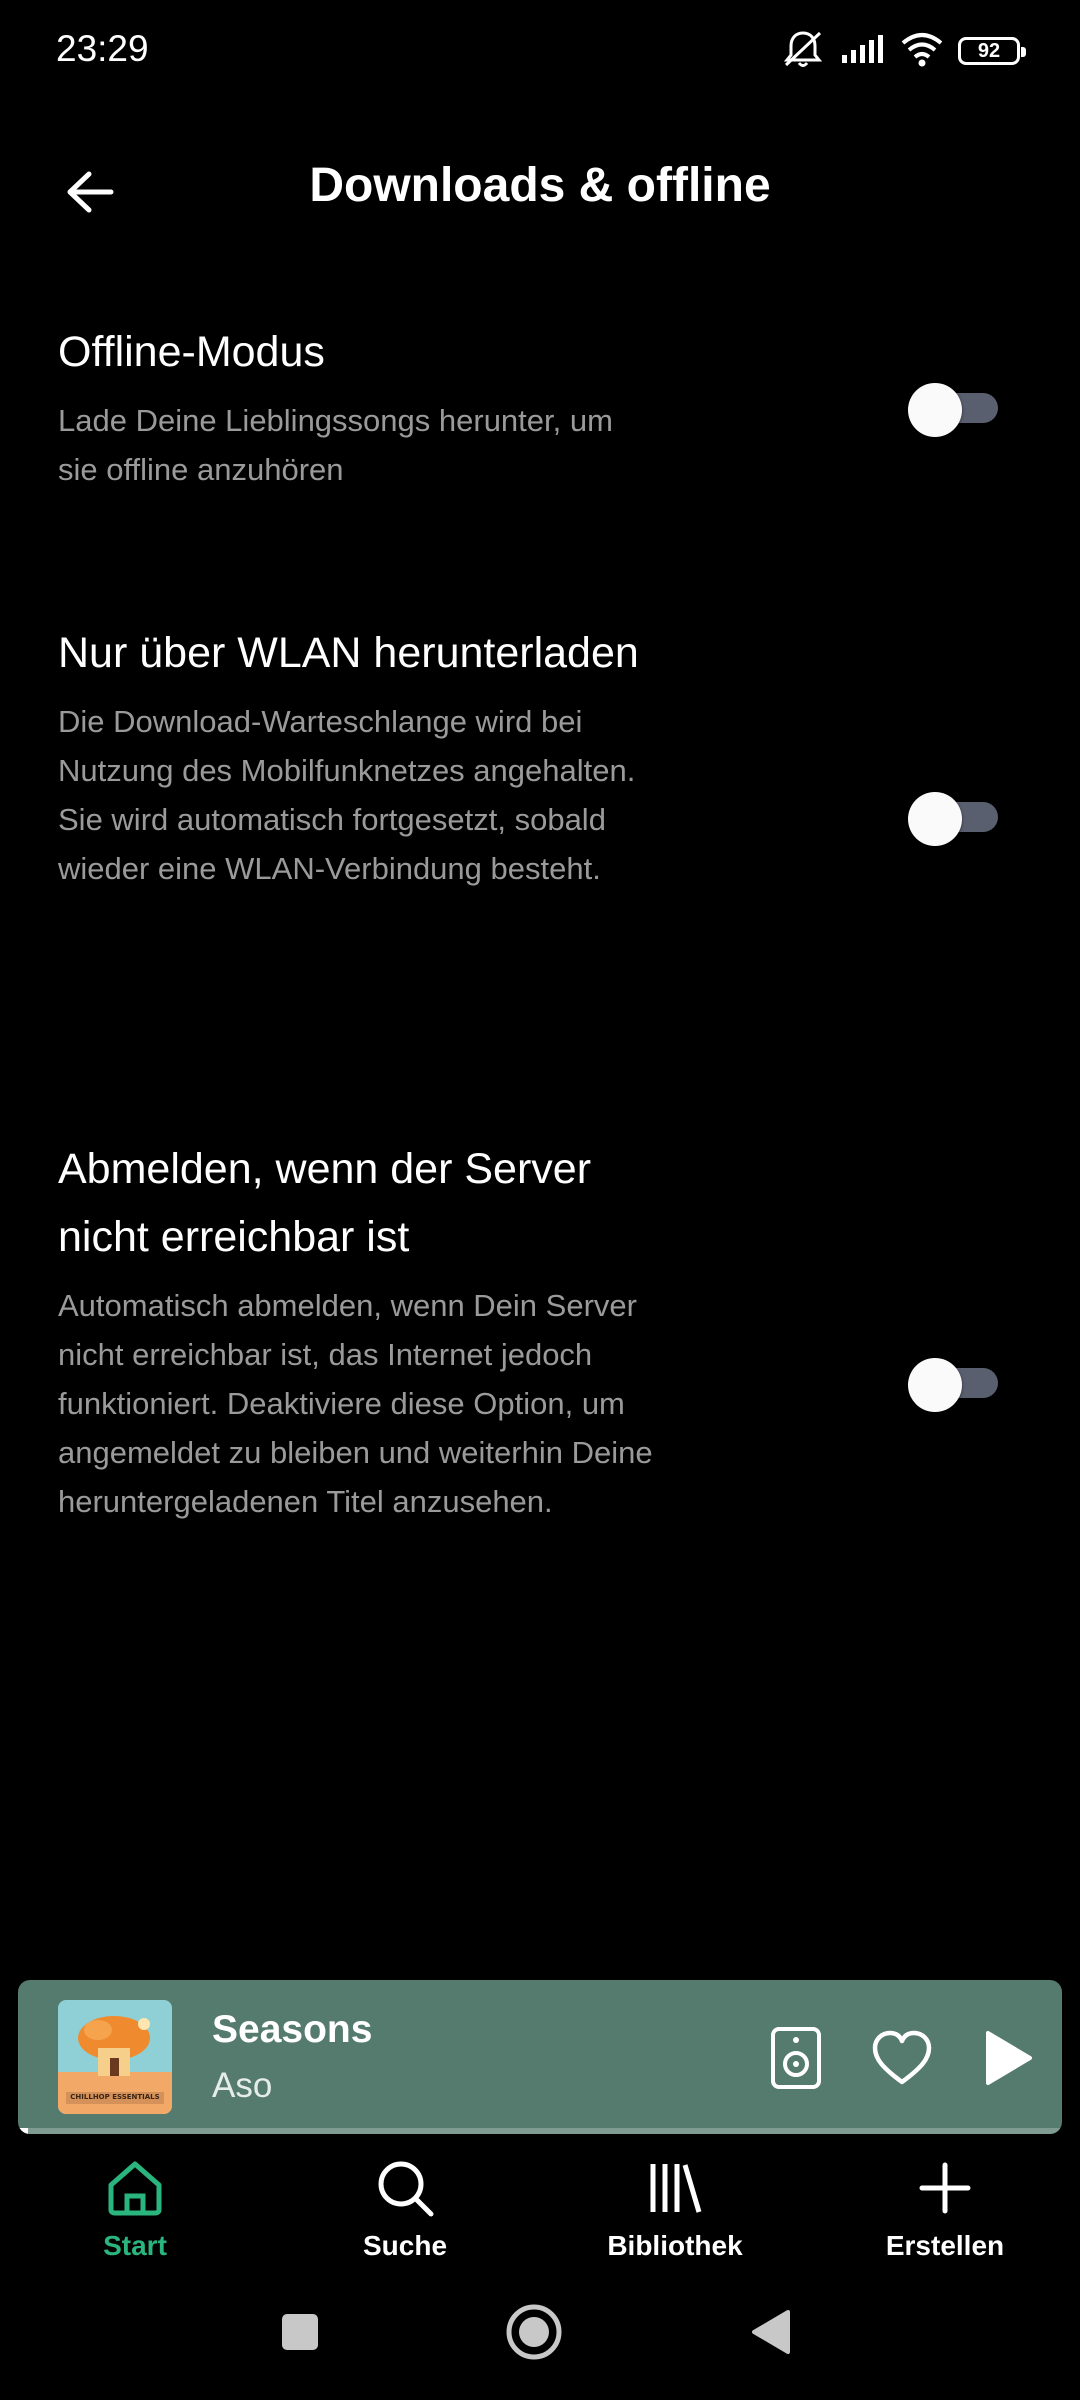 This screenshot has width=1080, height=2400. I want to click on nav-label: Suche, so click(405, 2245).